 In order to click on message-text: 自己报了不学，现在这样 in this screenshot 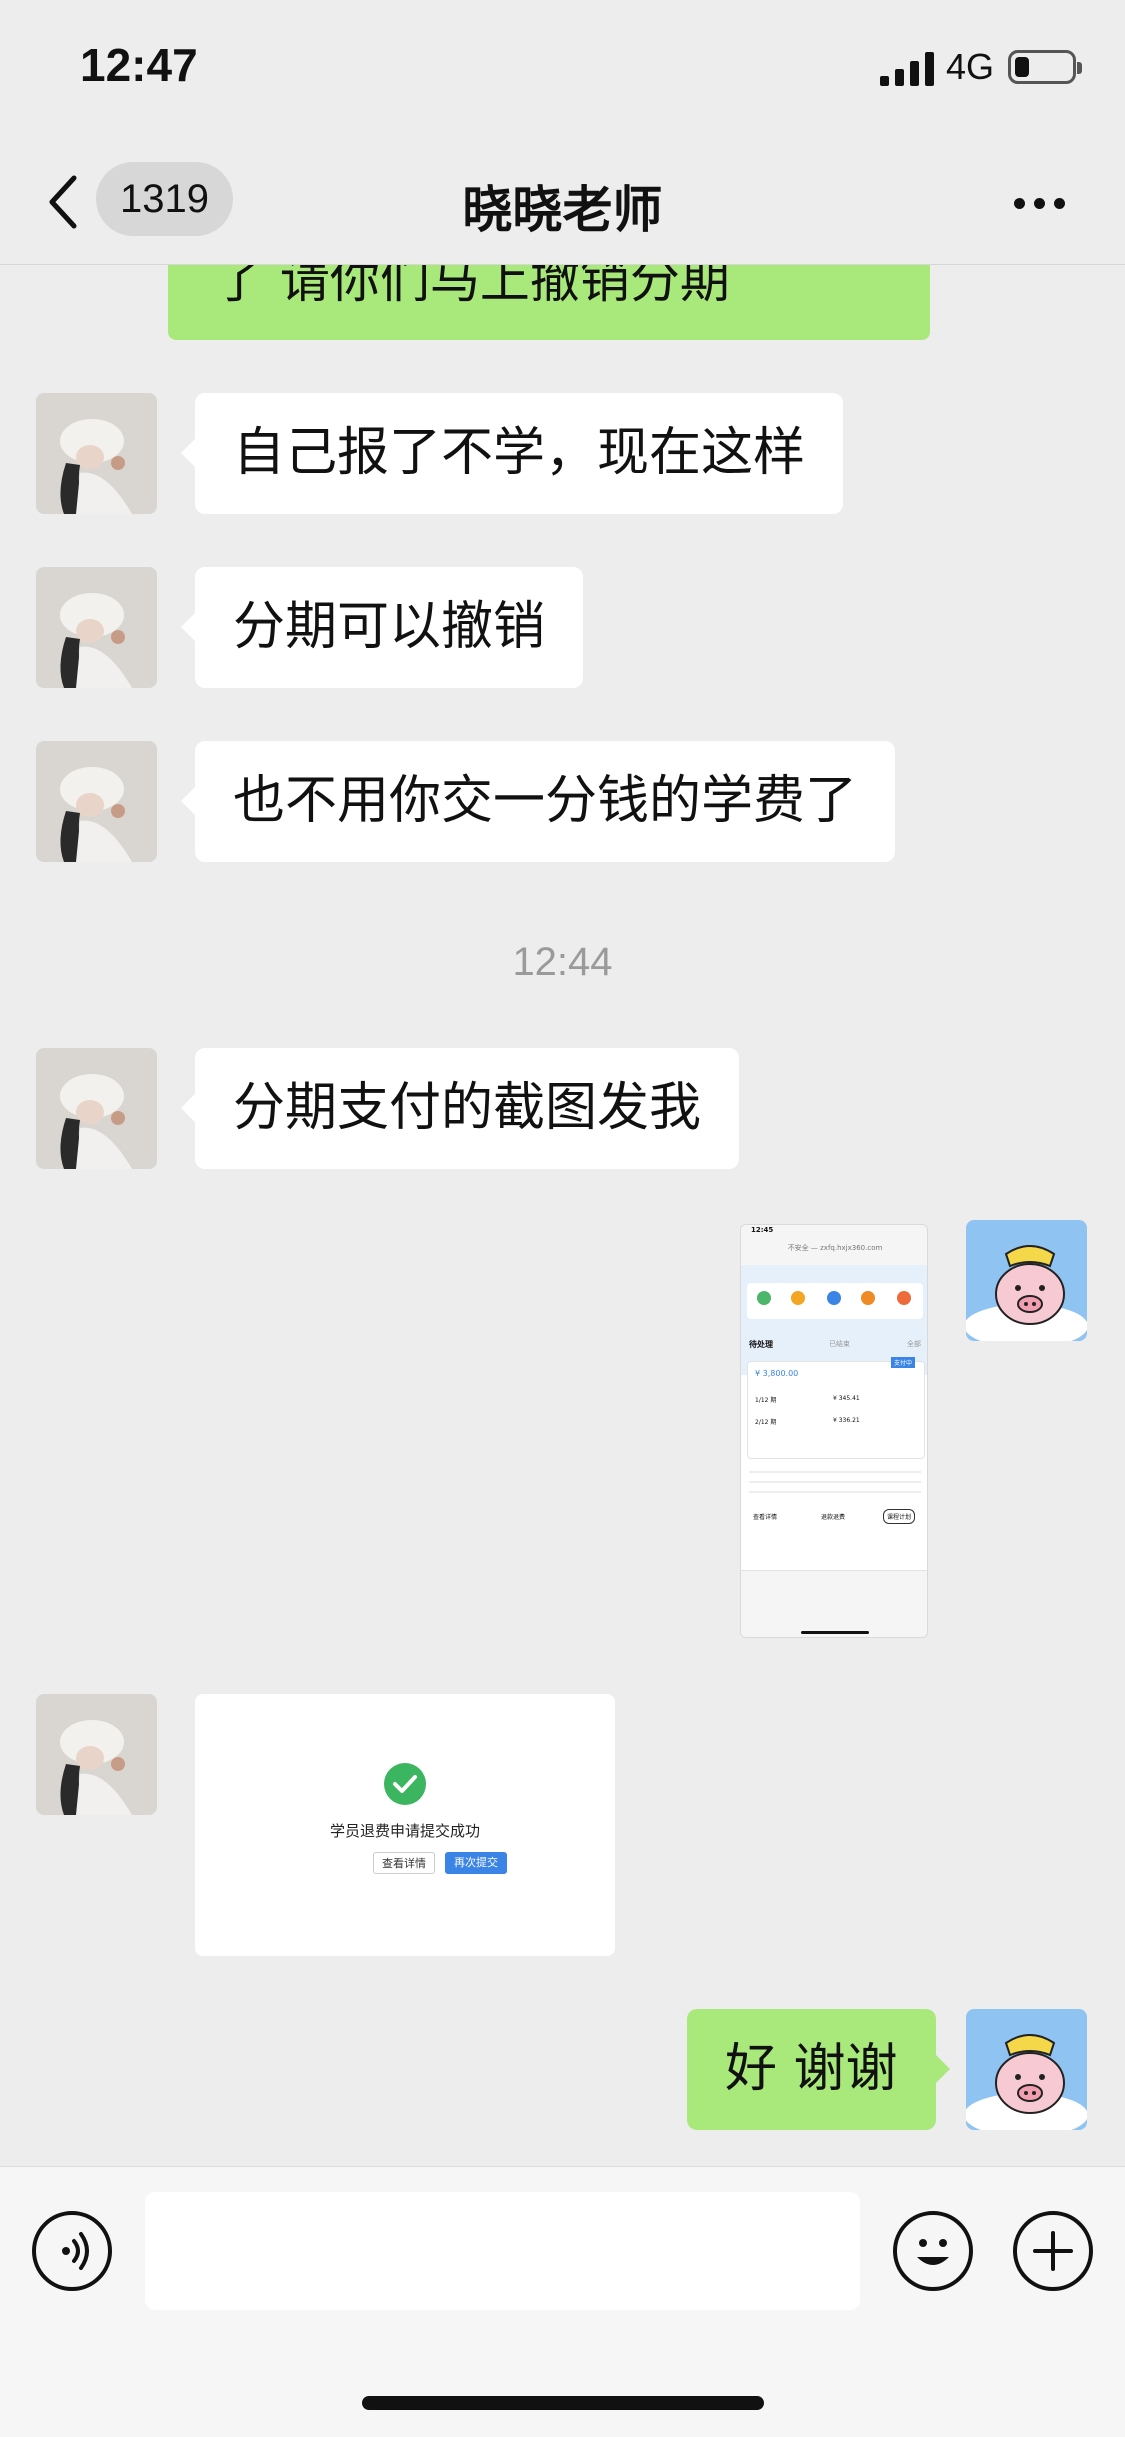, I will do `click(519, 453)`.